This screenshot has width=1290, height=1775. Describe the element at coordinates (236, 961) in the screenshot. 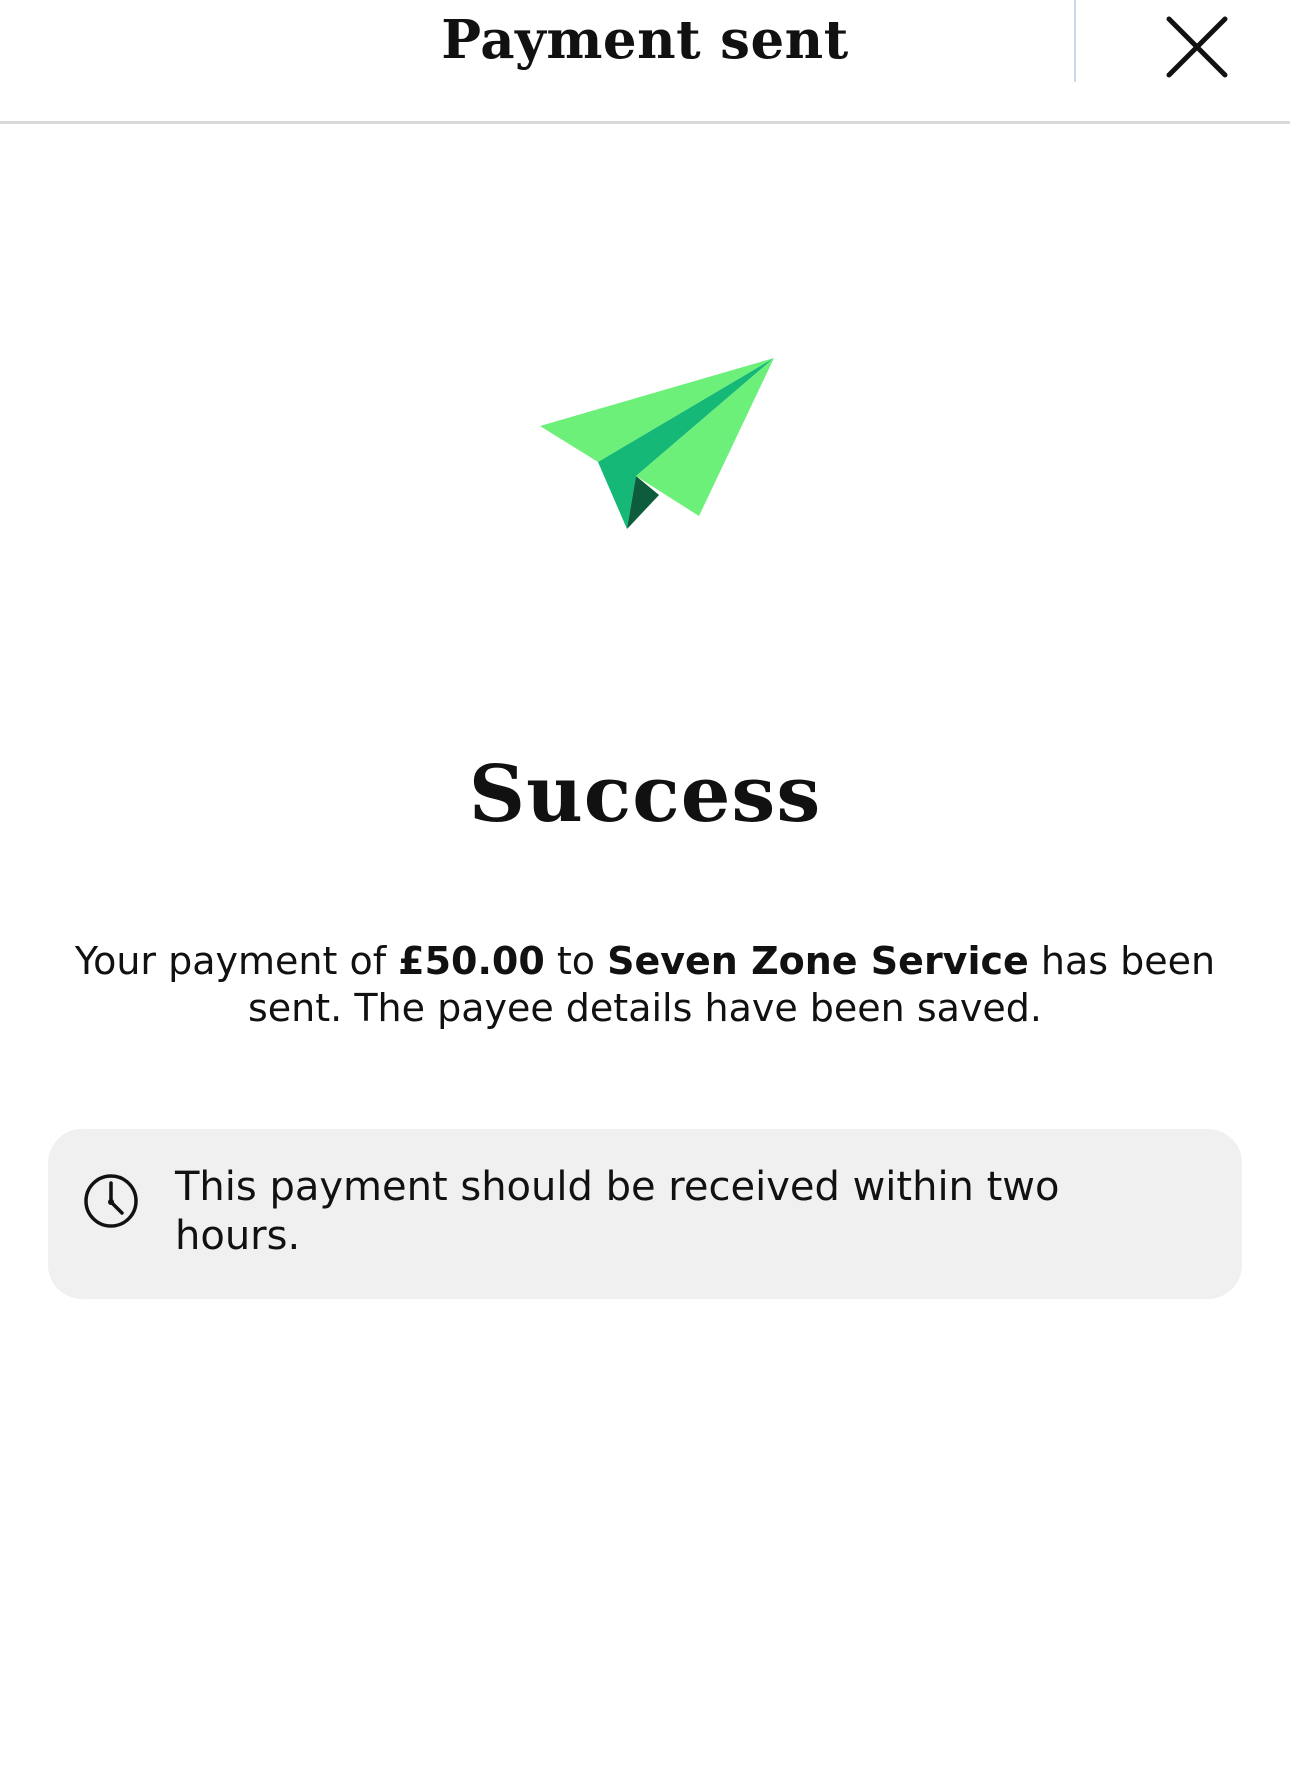

I see `message-prefix: Your payment of` at that location.